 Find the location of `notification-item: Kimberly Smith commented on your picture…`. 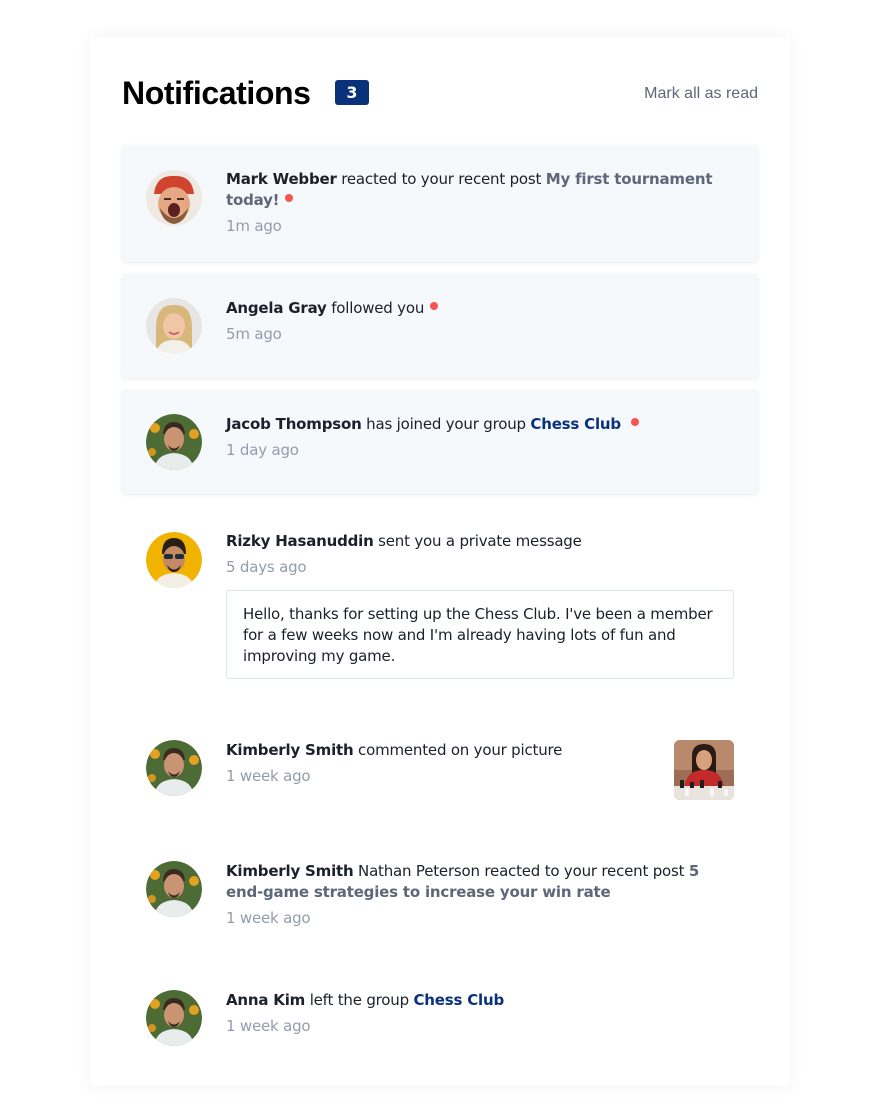

notification-item: Kimberly Smith commented on your picture… is located at coordinates (440, 768).